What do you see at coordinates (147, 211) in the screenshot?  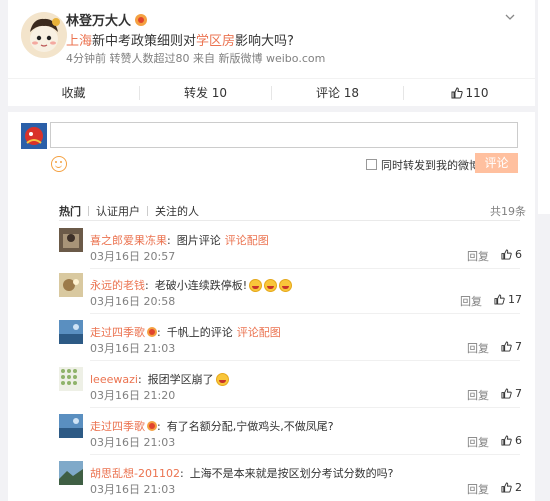 I see `tab-divider` at bounding box center [147, 211].